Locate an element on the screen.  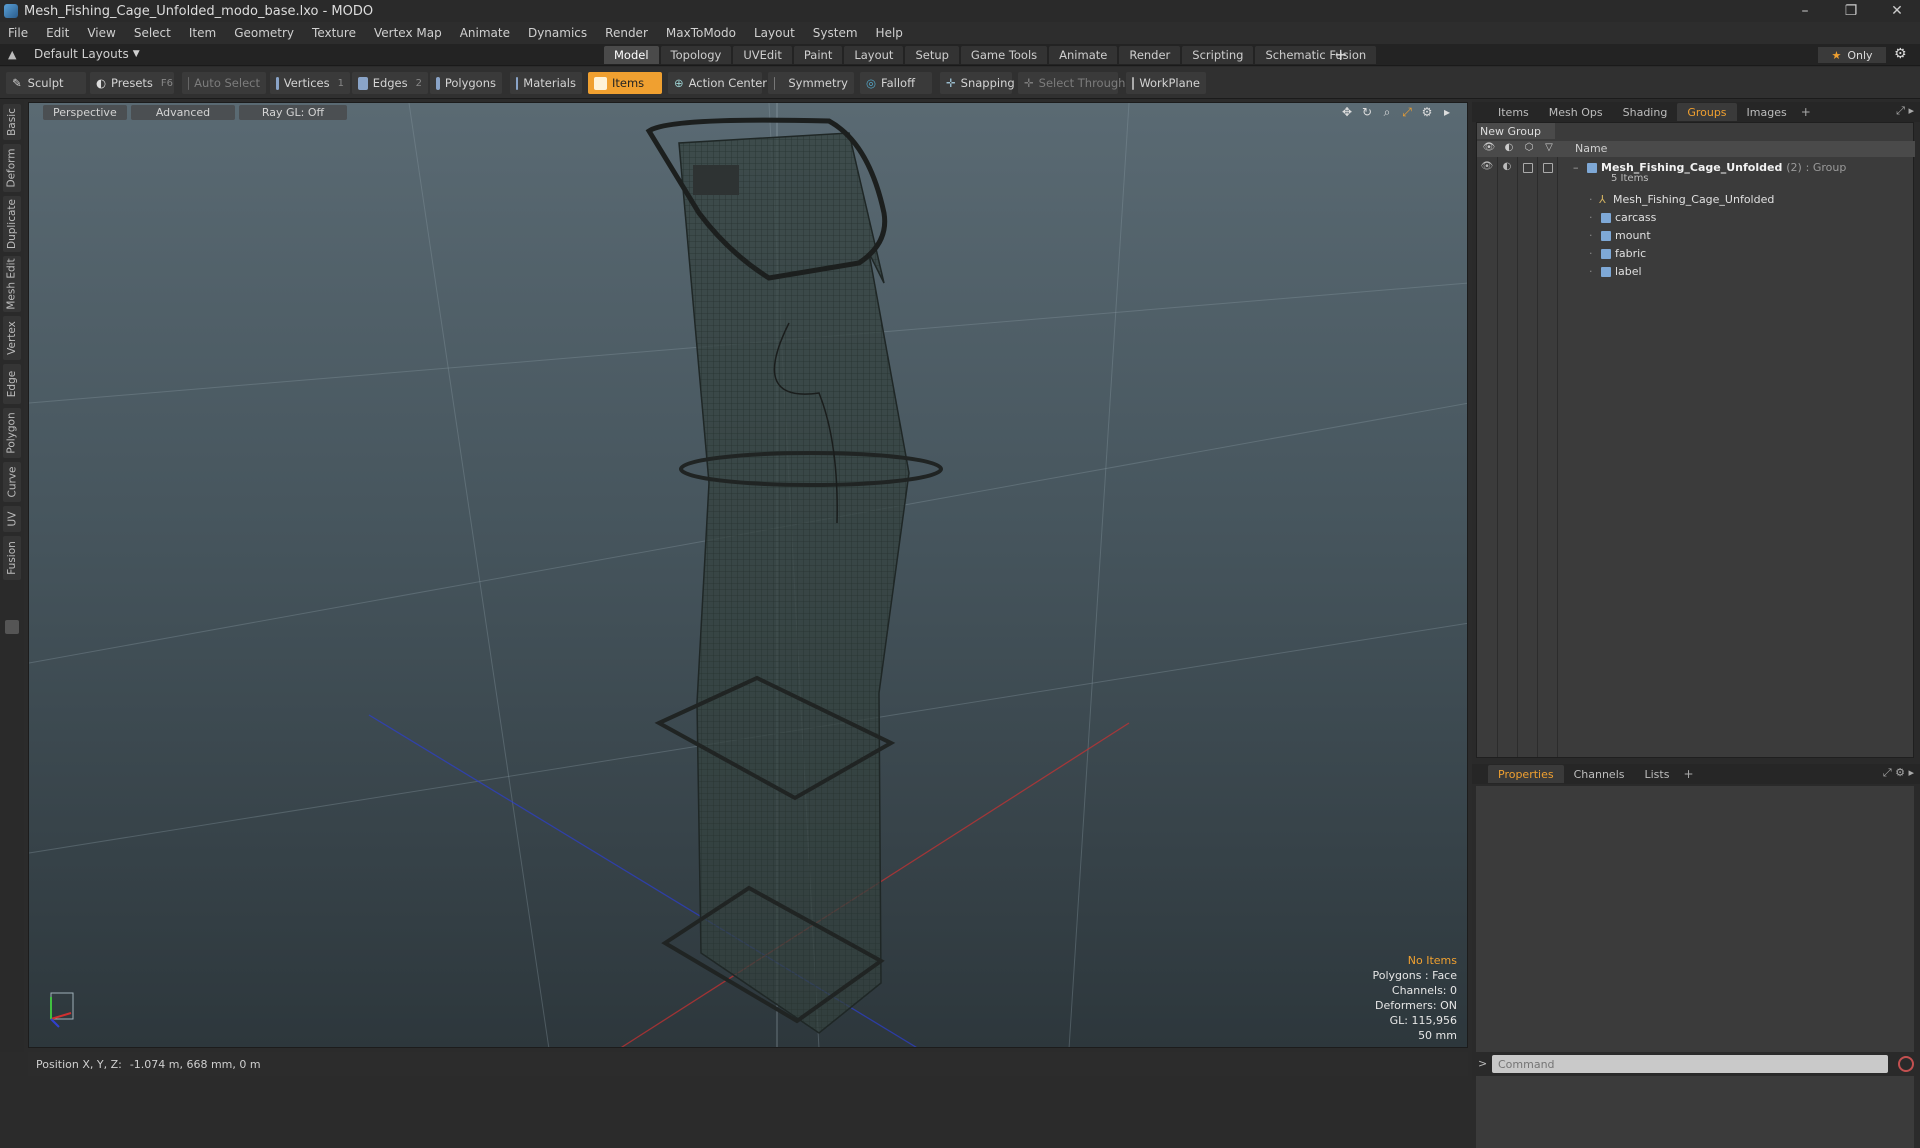
gear-icon: ⚙ is located at coordinates (1900, 54).